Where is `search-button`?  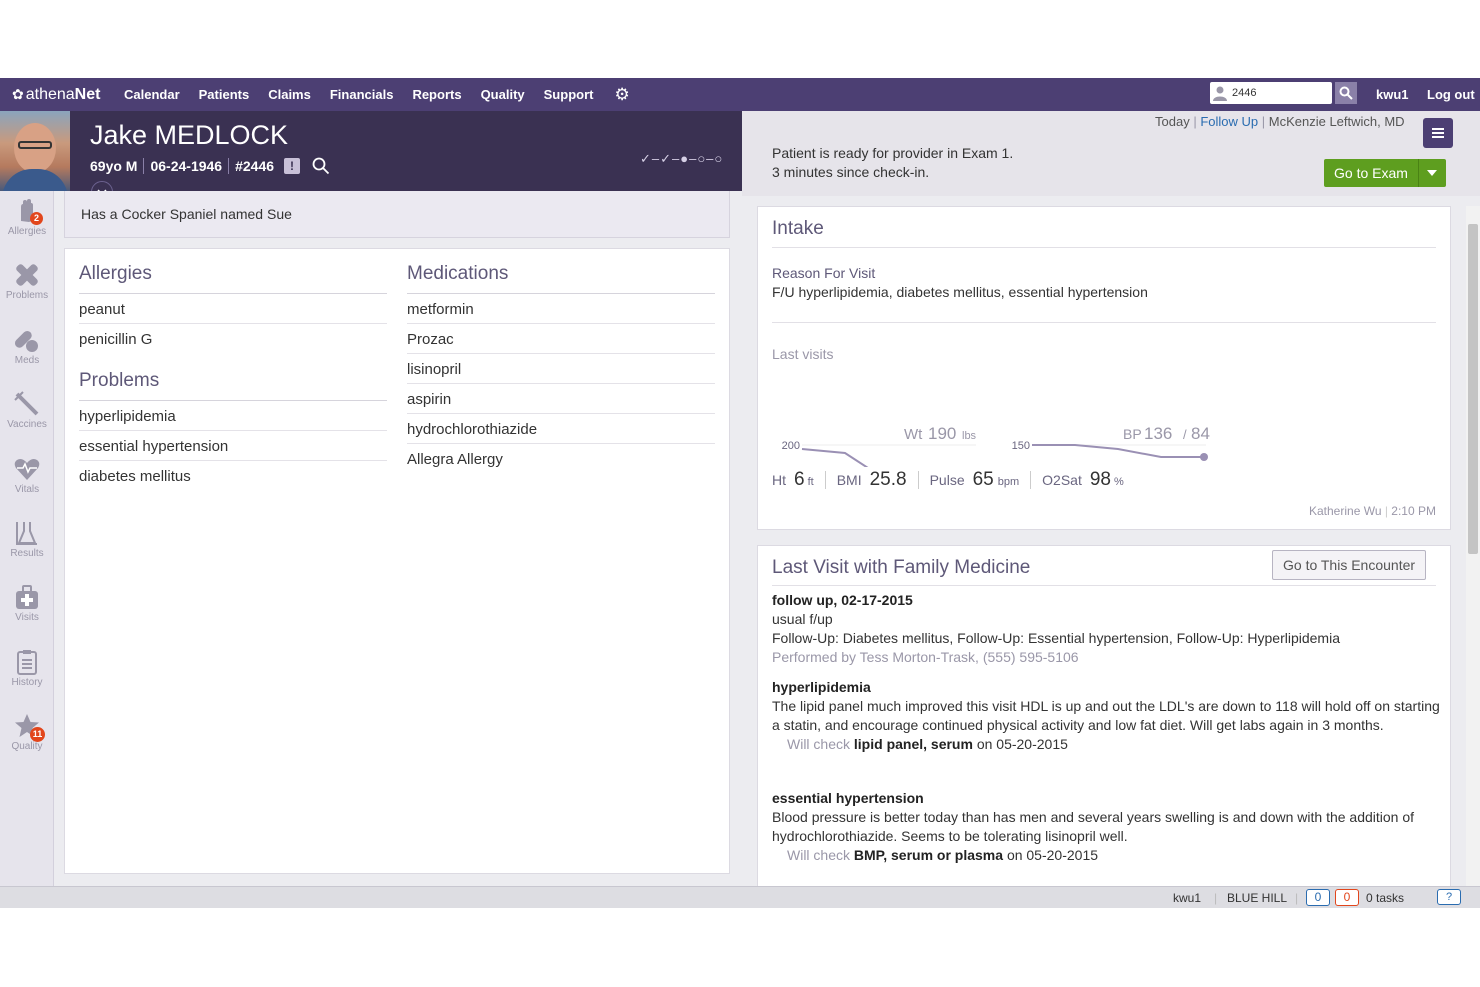
search-button is located at coordinates (1346, 93).